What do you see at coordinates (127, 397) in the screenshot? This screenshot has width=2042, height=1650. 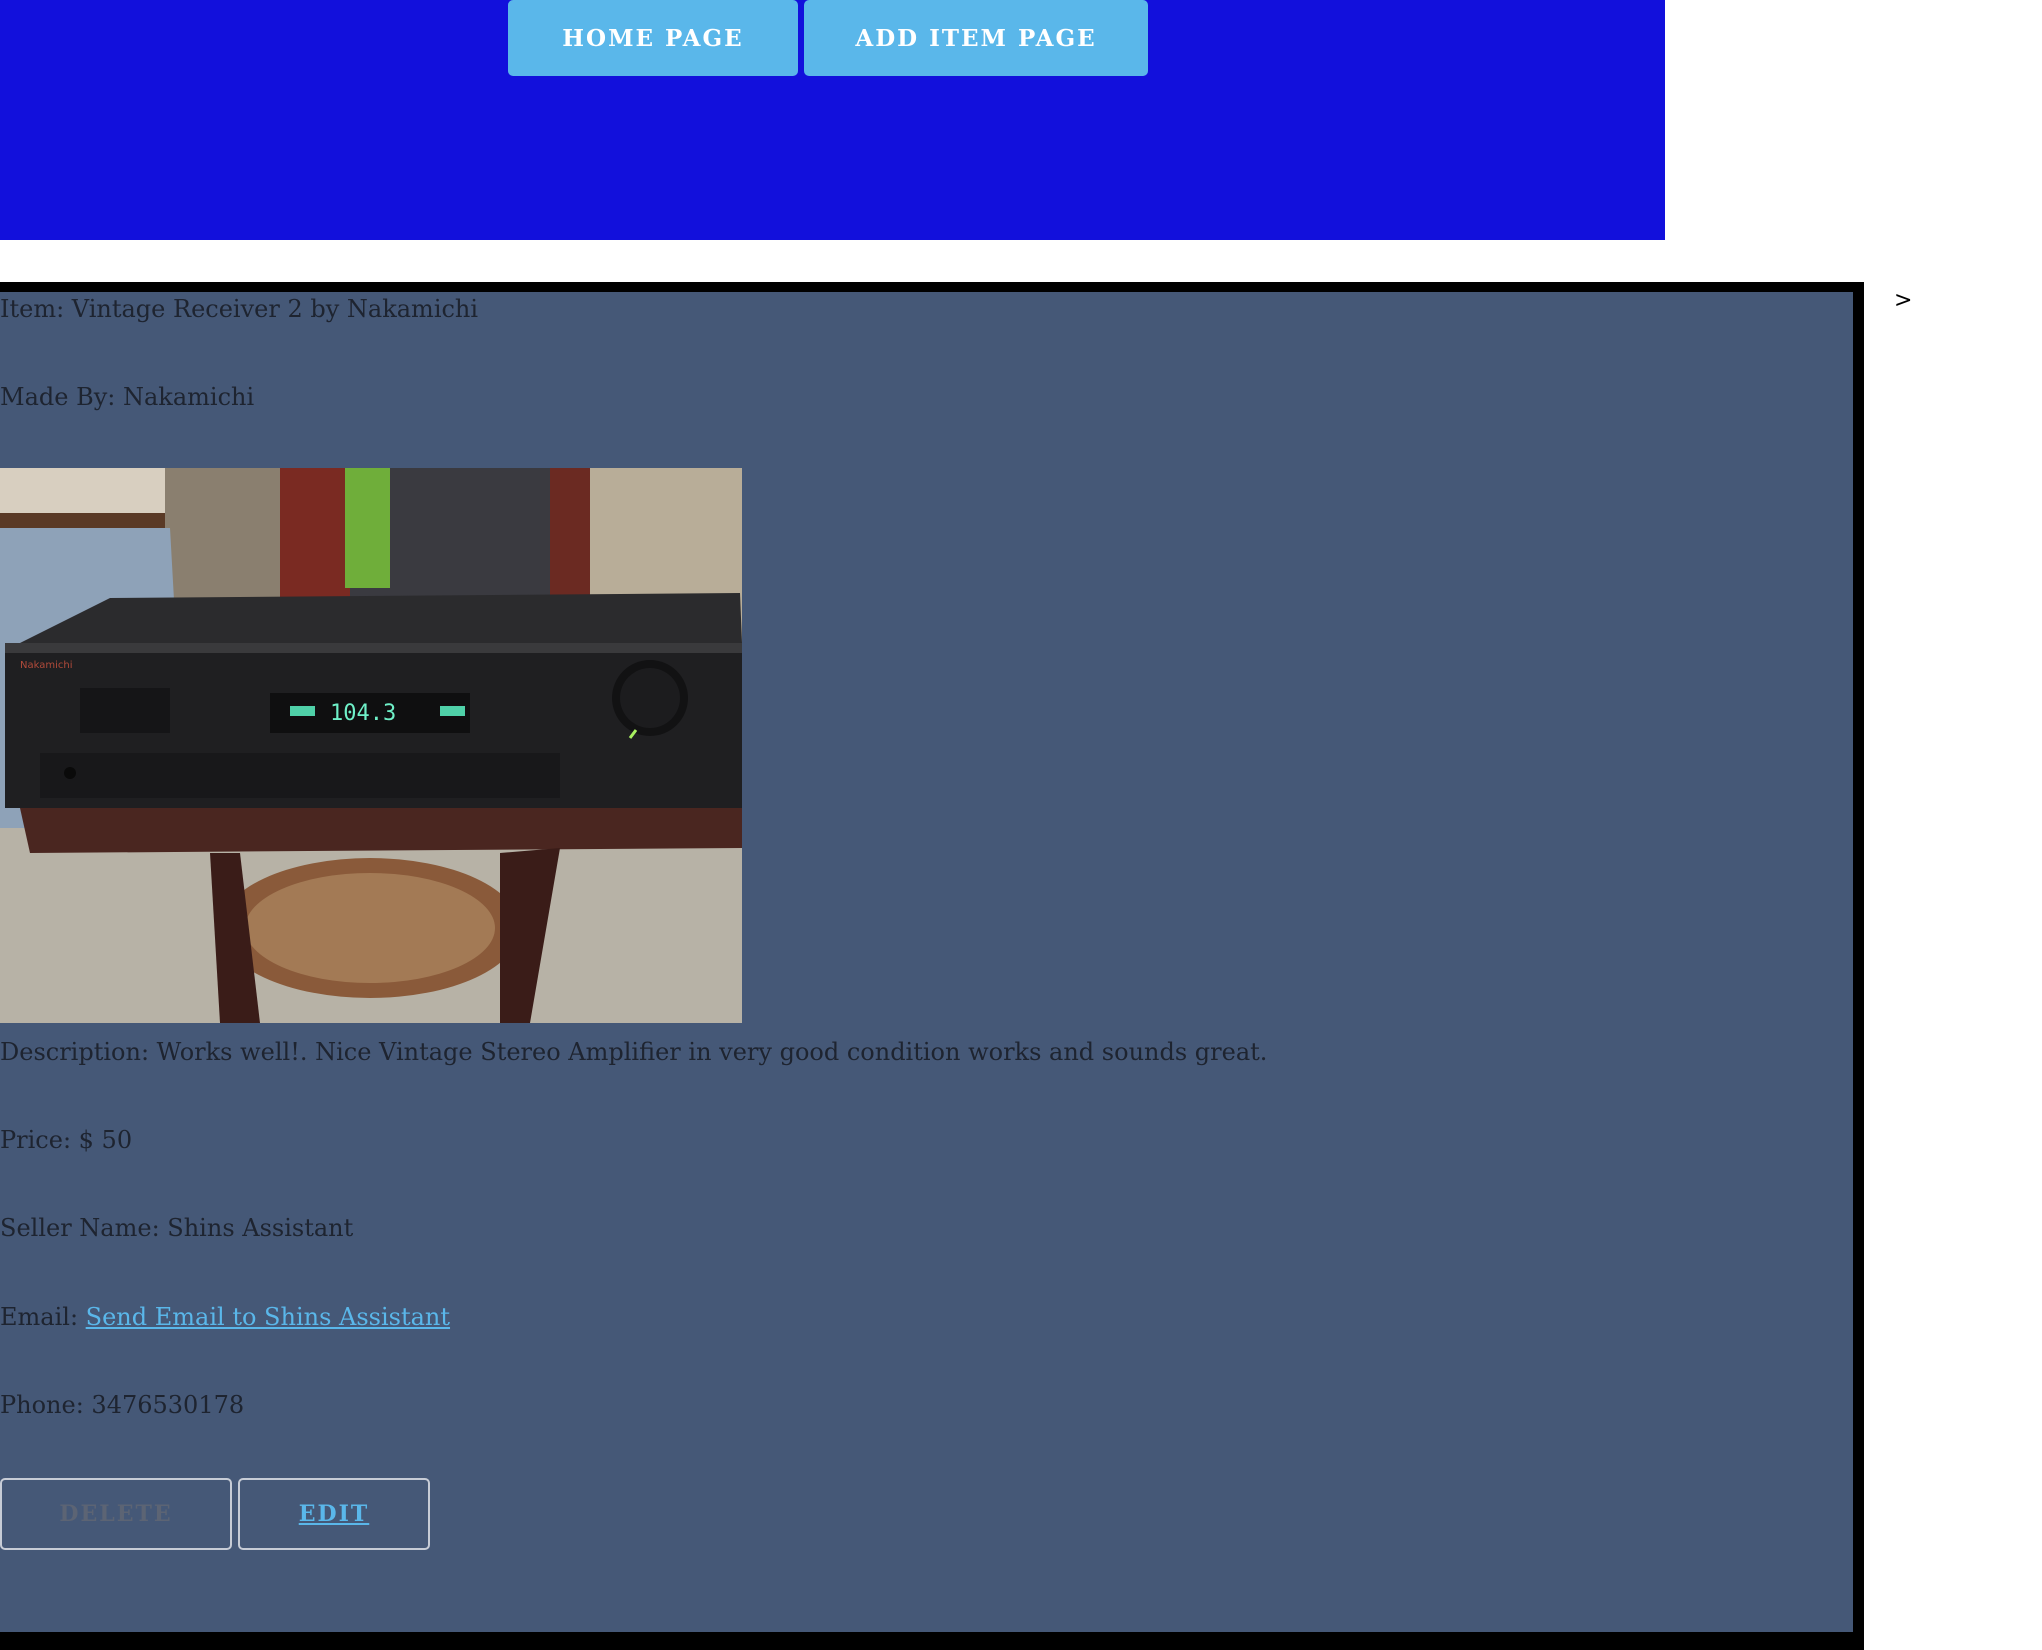 I see `item-maker: Made By: Nakamichi` at bounding box center [127, 397].